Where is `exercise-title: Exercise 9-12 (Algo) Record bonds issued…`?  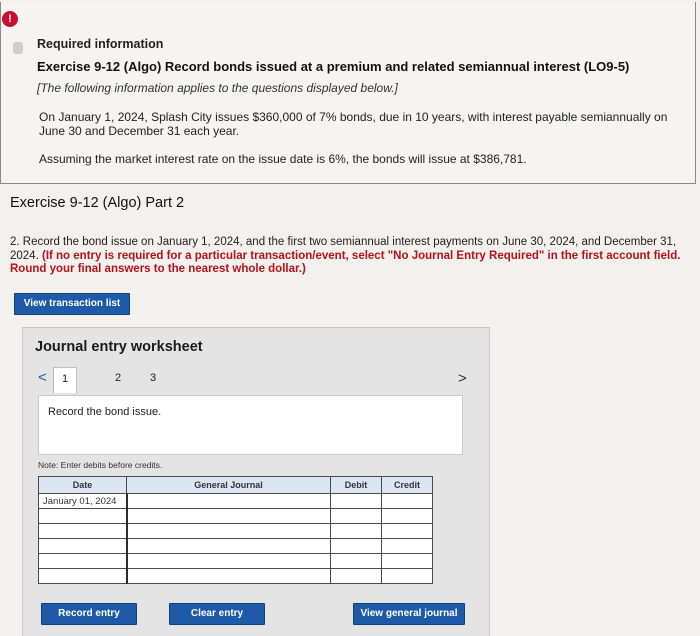
exercise-title: Exercise 9-12 (Algo) Record bonds issued… is located at coordinates (333, 66).